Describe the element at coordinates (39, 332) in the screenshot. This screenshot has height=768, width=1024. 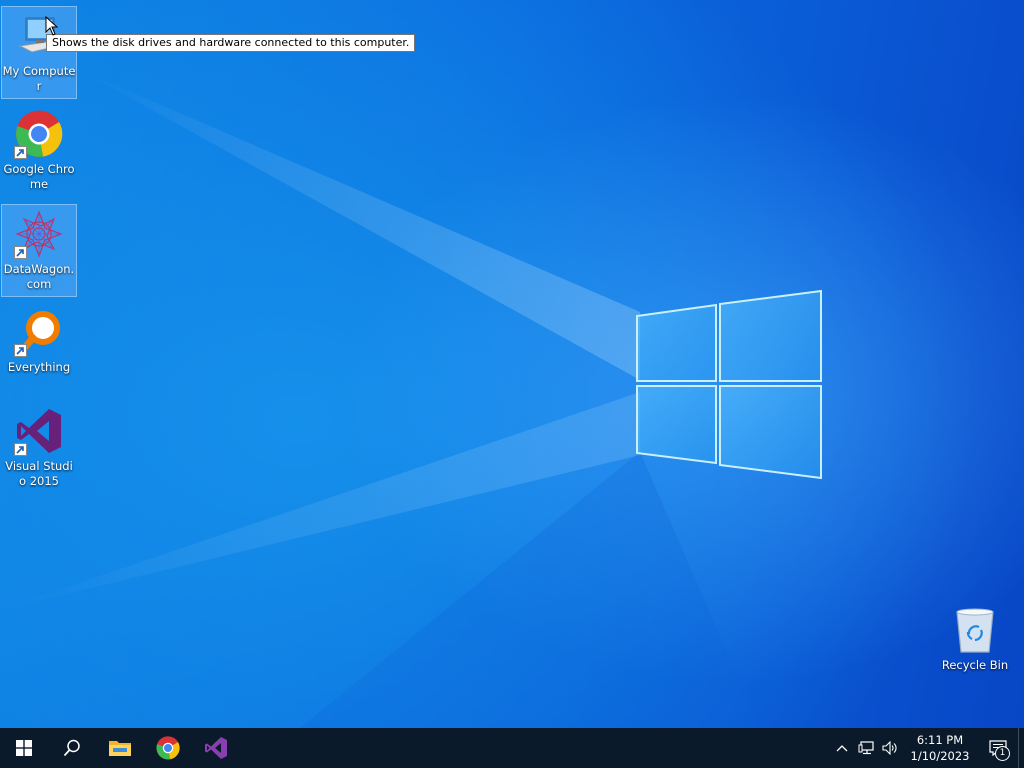
I see `everything-search-icon` at that location.